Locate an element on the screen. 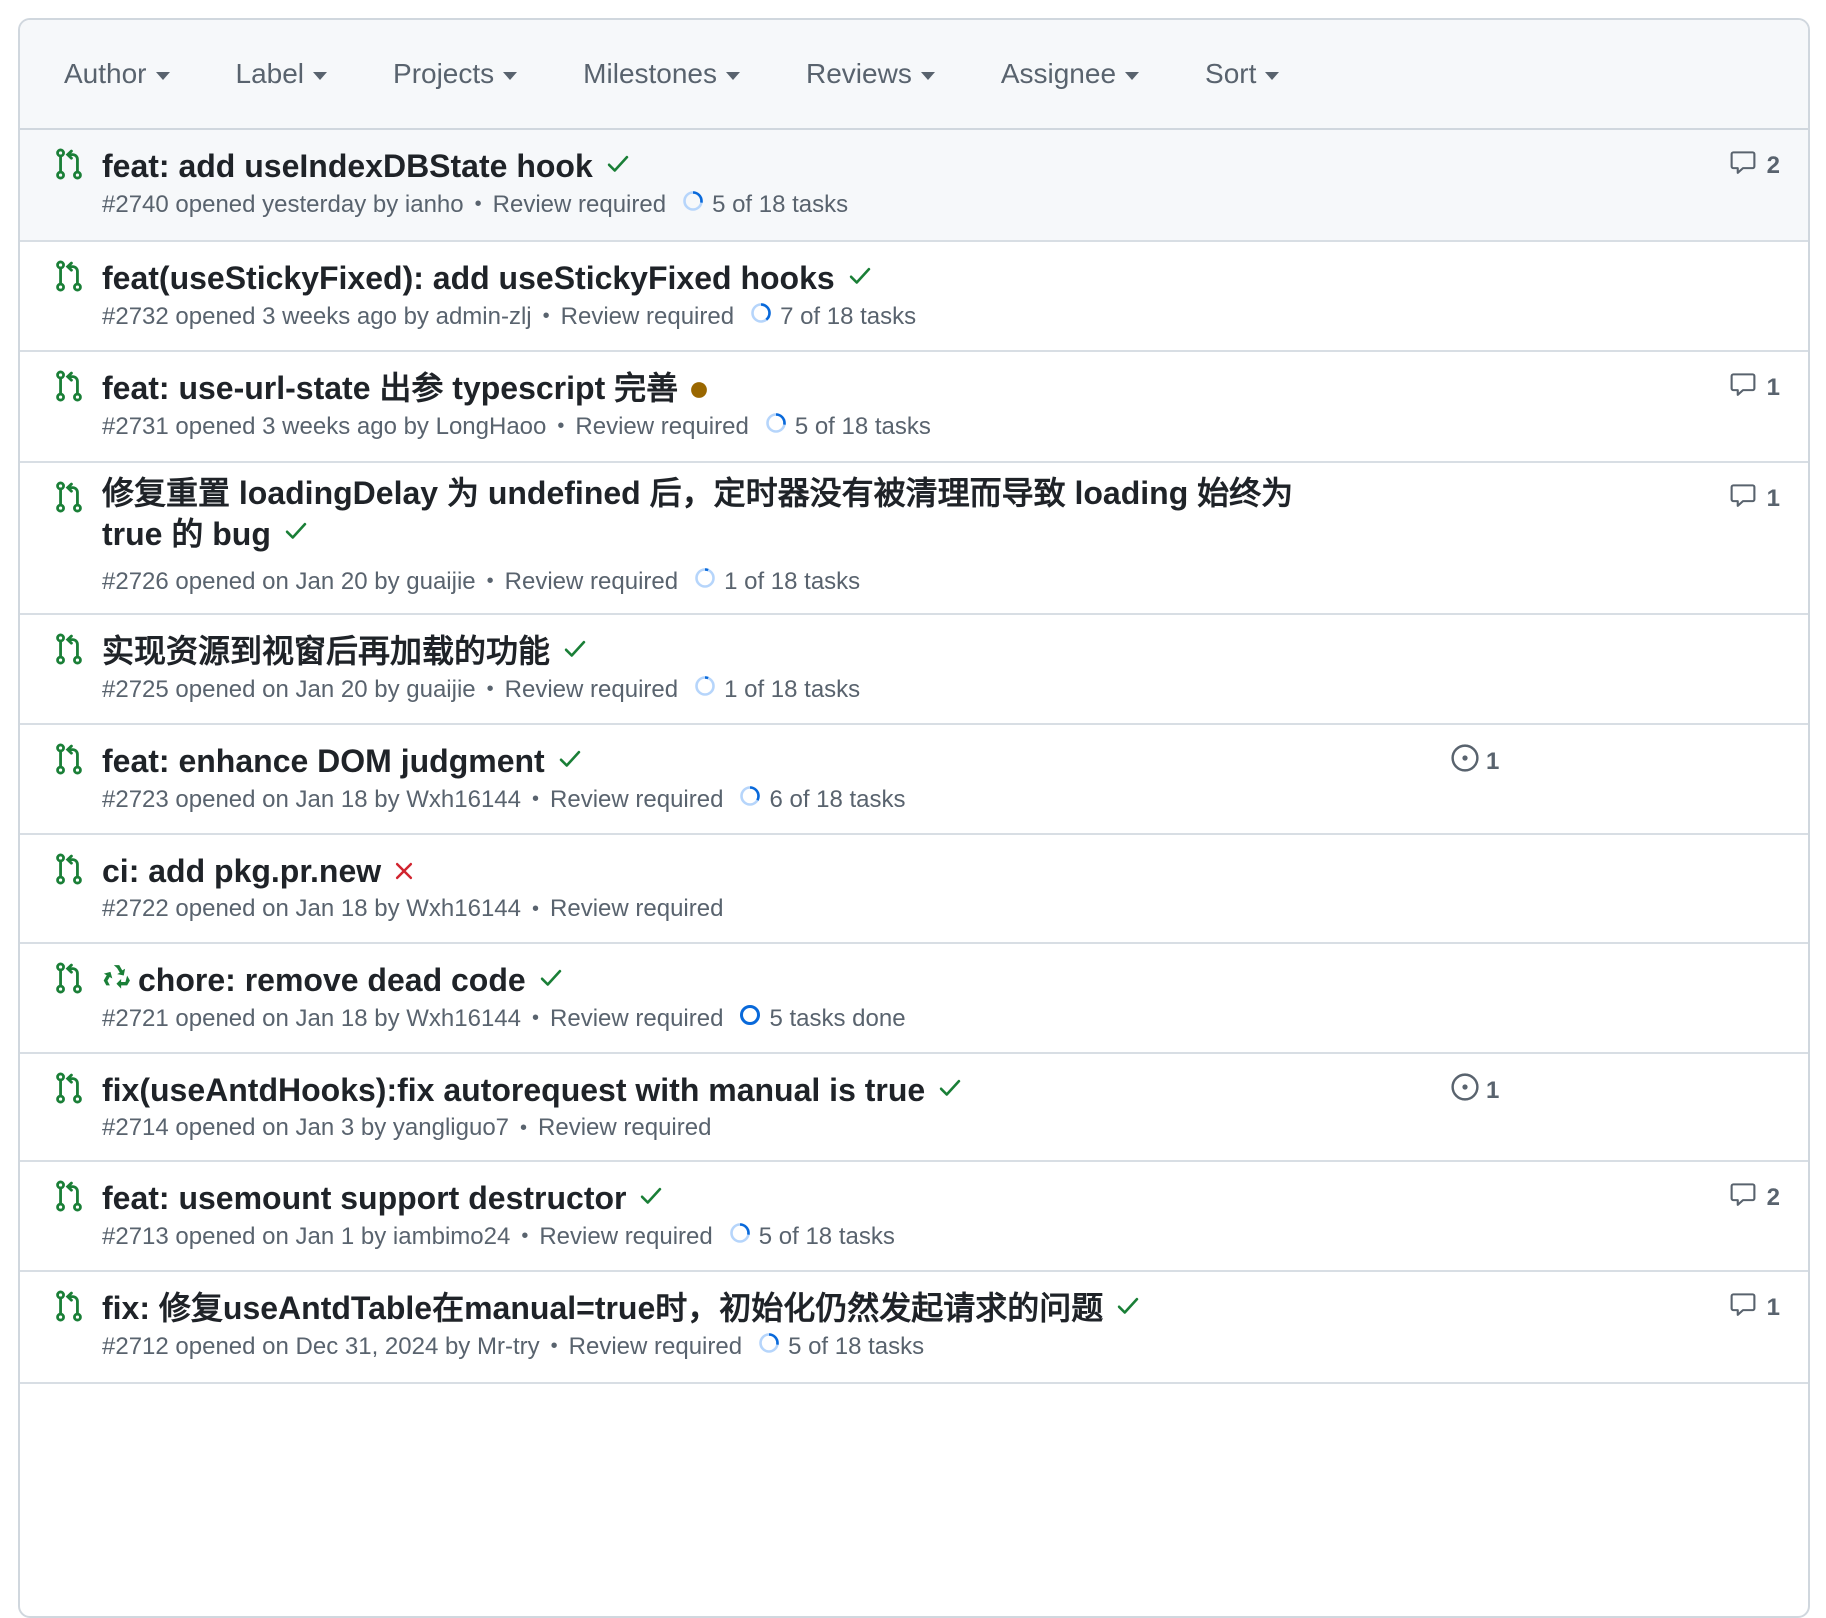  check-failure-icon is located at coordinates (404, 871).